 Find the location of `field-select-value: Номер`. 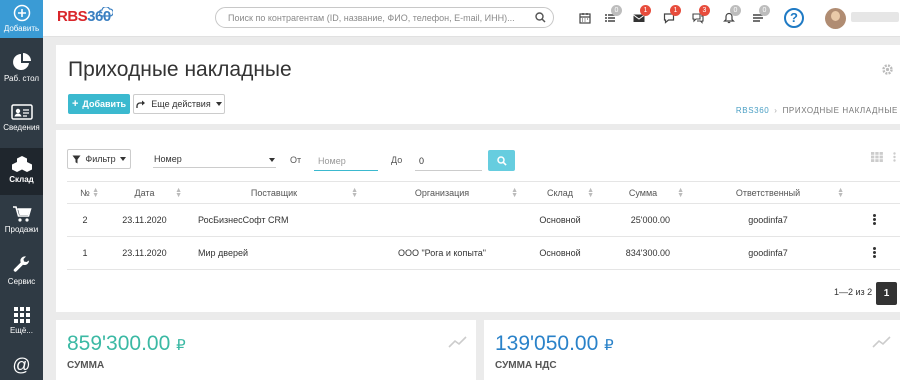

field-select-value: Номер is located at coordinates (168, 159).